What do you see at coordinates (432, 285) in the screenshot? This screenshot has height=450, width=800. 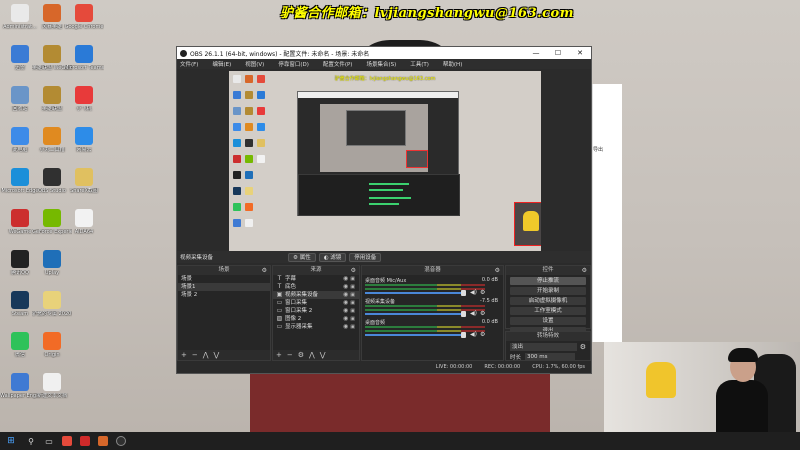 I see `mixer-channel: 桌面音频 Mic/Aux 0.0 dB ◀) ⚙` at bounding box center [432, 285].